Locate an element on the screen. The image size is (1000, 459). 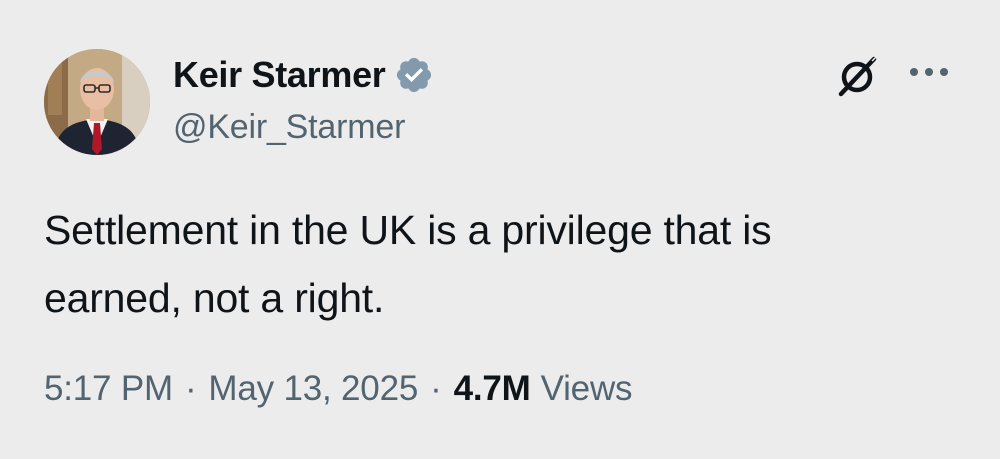
author-display-name: Keir Starmer is located at coordinates (279, 75).